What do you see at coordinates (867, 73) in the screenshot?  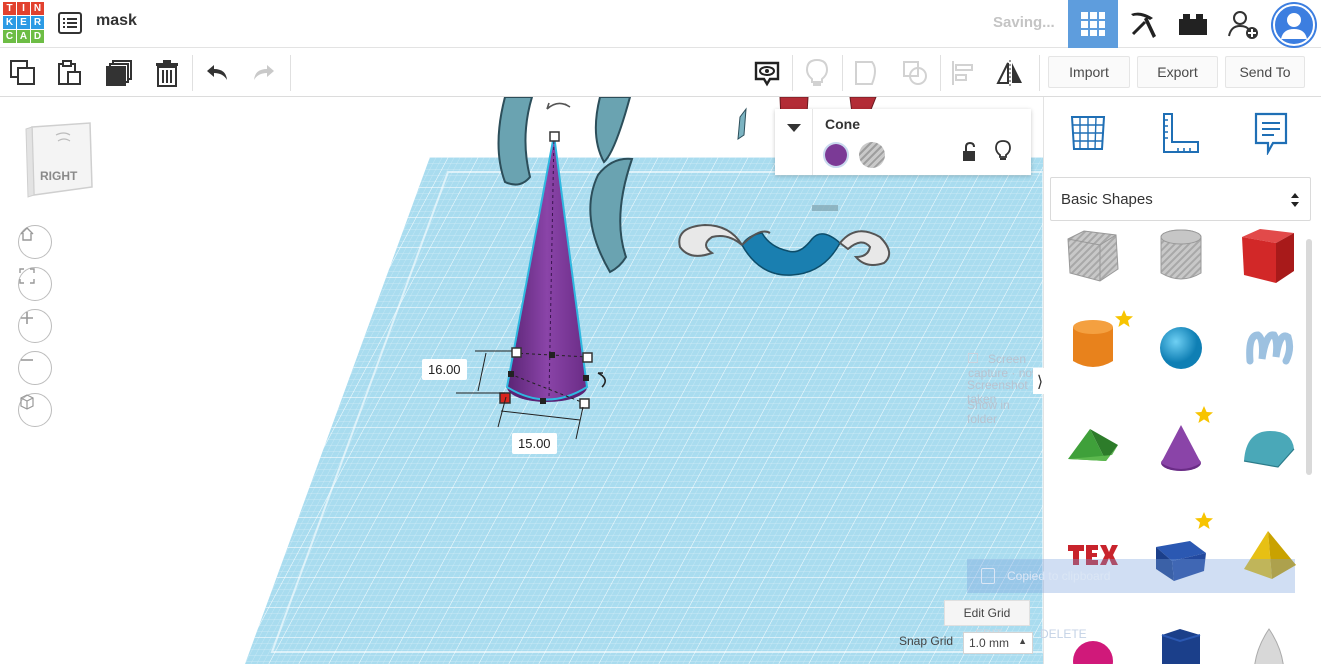 I see `group-button` at bounding box center [867, 73].